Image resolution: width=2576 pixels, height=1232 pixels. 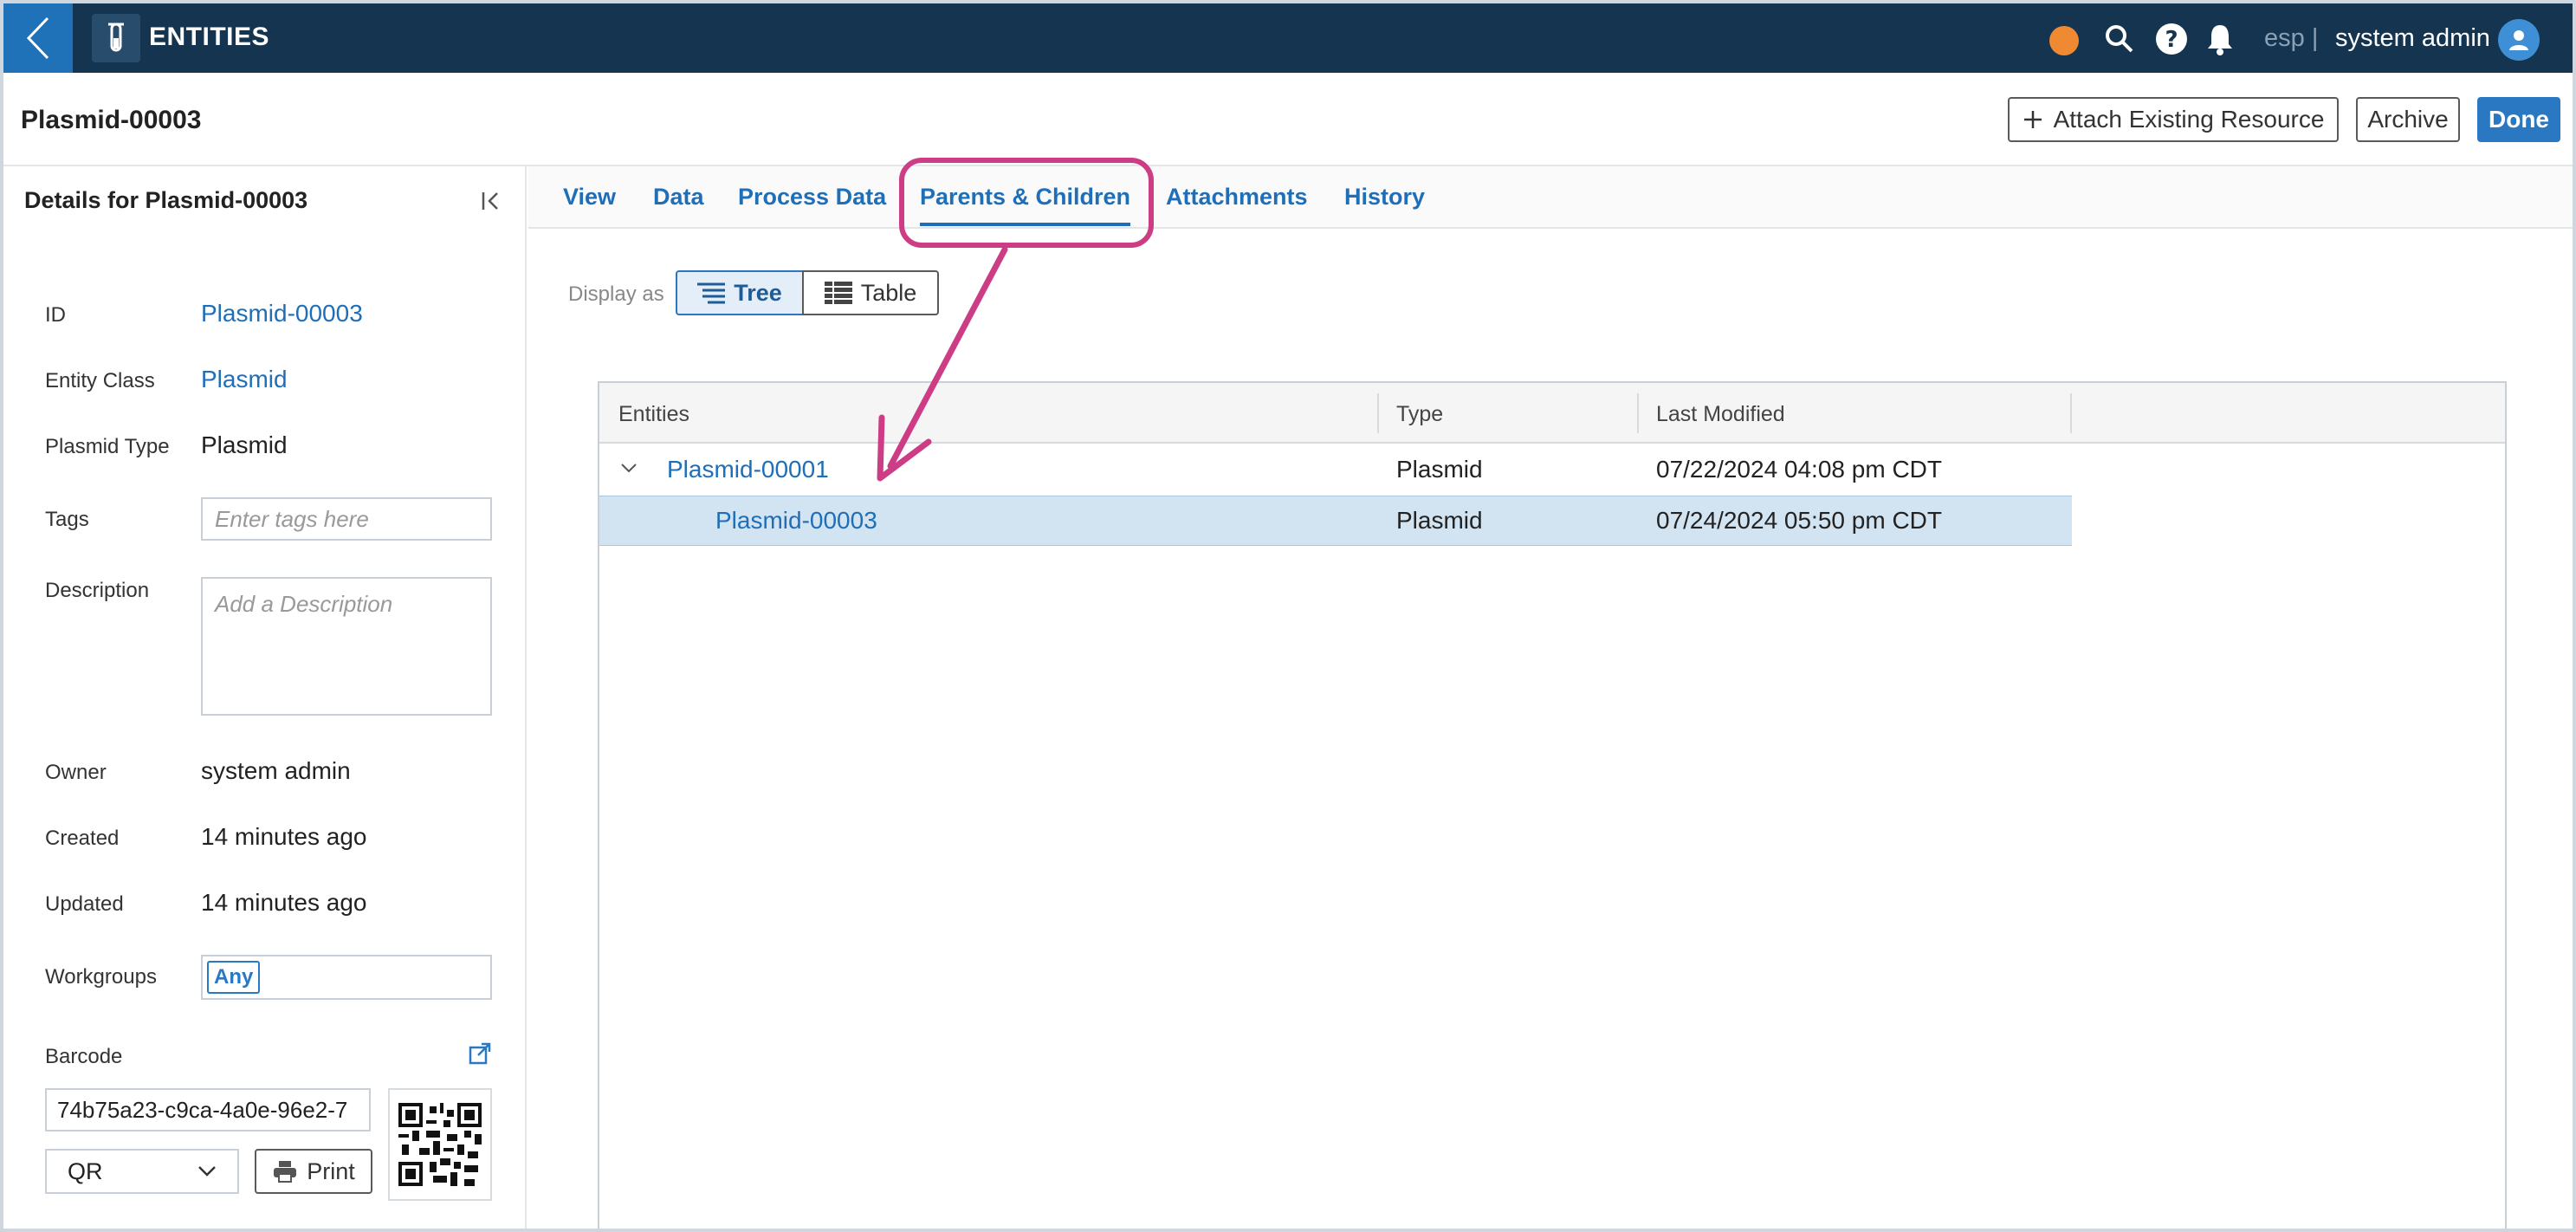 I want to click on top-nav-bar: ENTITIES ? esp | system admin, so click(x=1288, y=38).